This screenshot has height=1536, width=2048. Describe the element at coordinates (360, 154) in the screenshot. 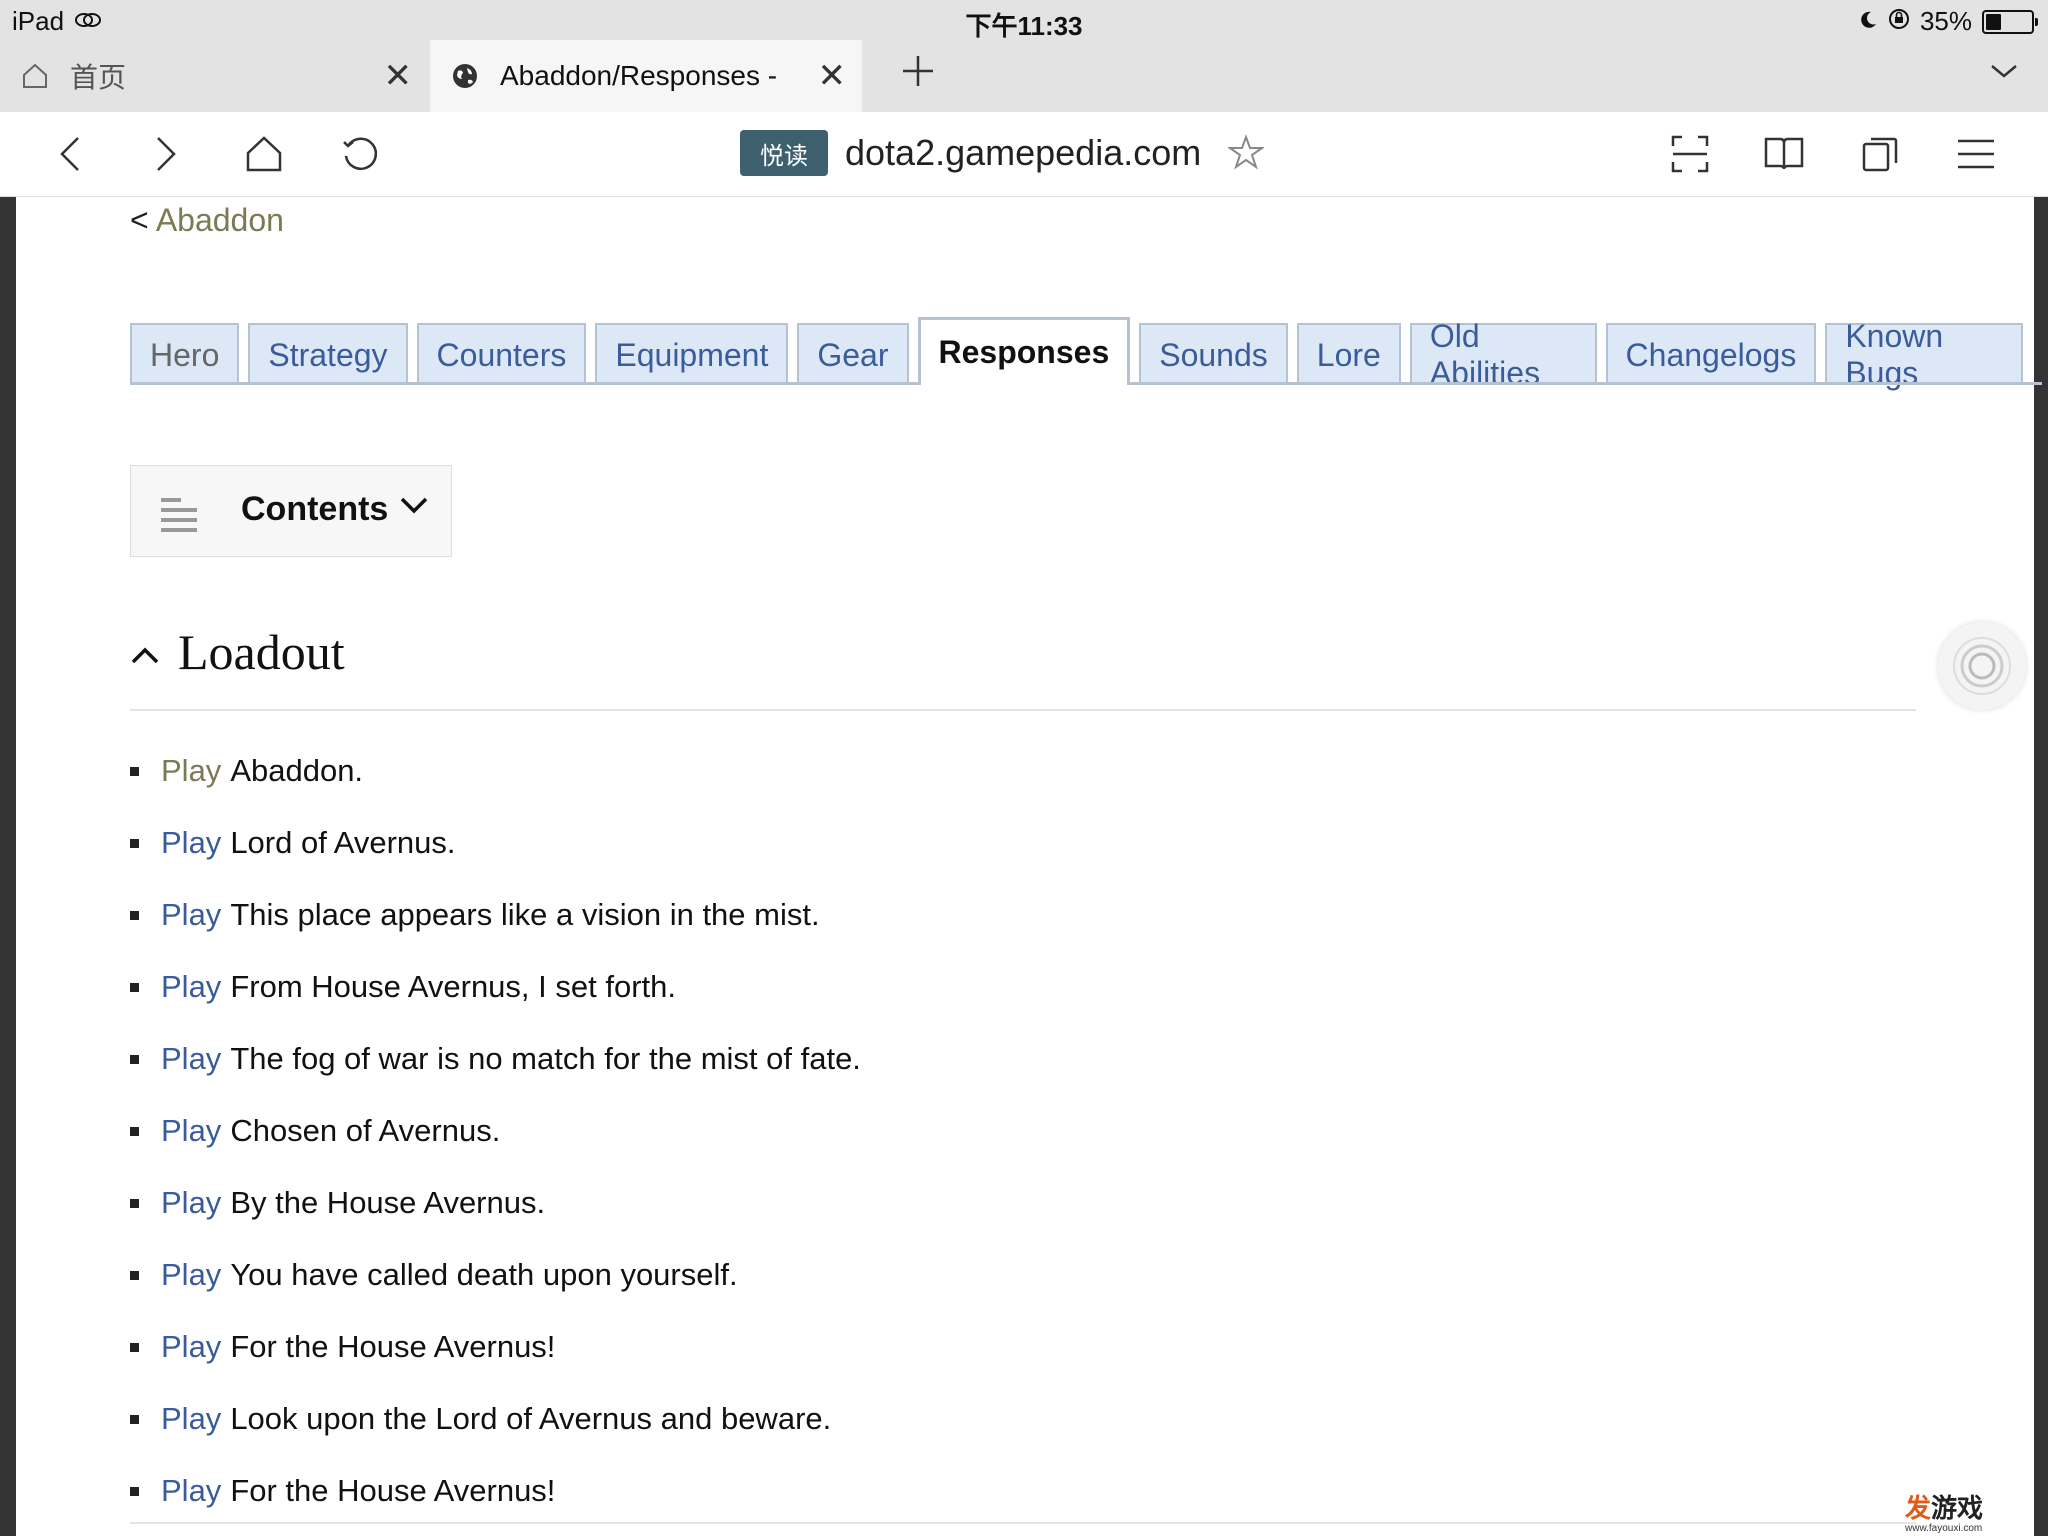

I see `reload-button` at that location.